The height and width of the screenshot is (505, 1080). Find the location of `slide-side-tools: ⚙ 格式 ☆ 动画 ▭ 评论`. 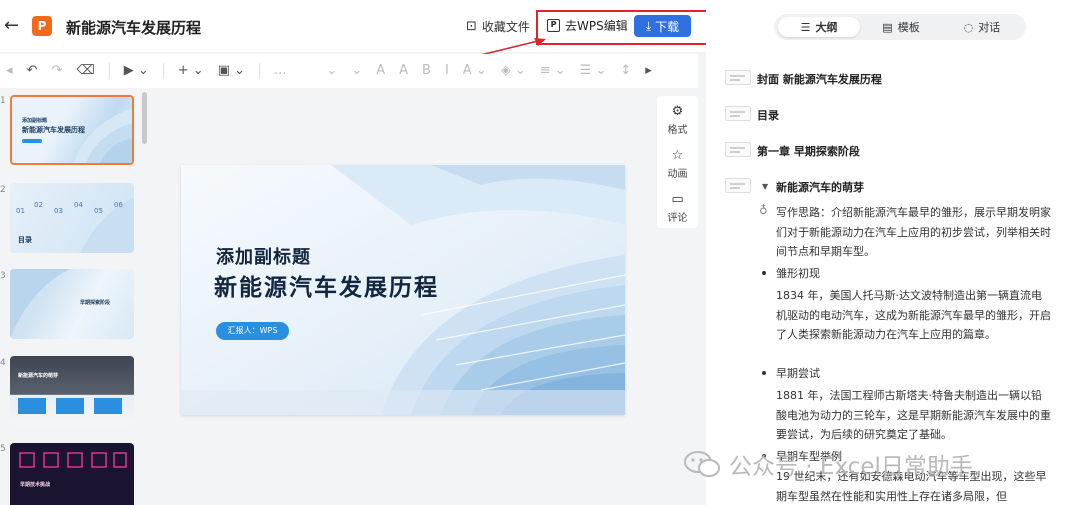

slide-side-tools: ⚙ 格式 ☆ 动画 ▭ 评论 is located at coordinates (677, 162).